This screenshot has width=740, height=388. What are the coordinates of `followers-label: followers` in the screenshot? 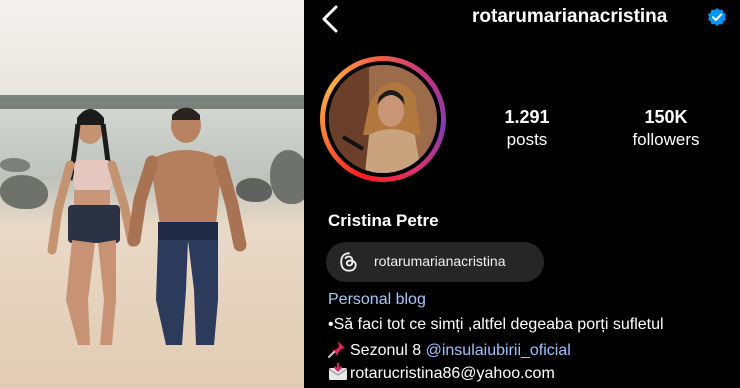 It's located at (666, 139).